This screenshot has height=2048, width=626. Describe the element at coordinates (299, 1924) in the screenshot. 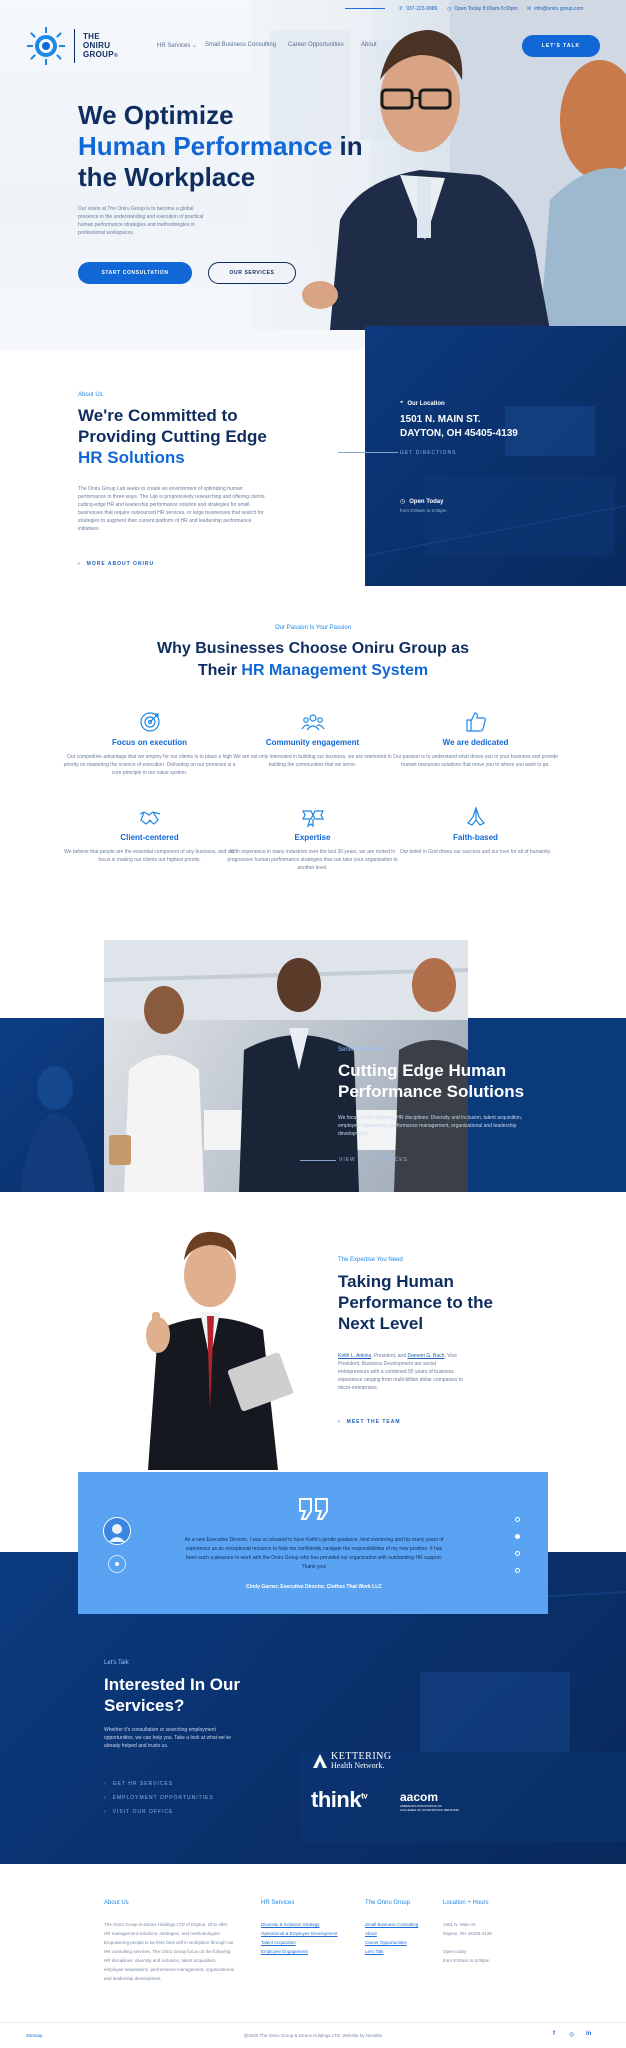

I see `footer-link: Diversity & Inclusion Strategy` at that location.